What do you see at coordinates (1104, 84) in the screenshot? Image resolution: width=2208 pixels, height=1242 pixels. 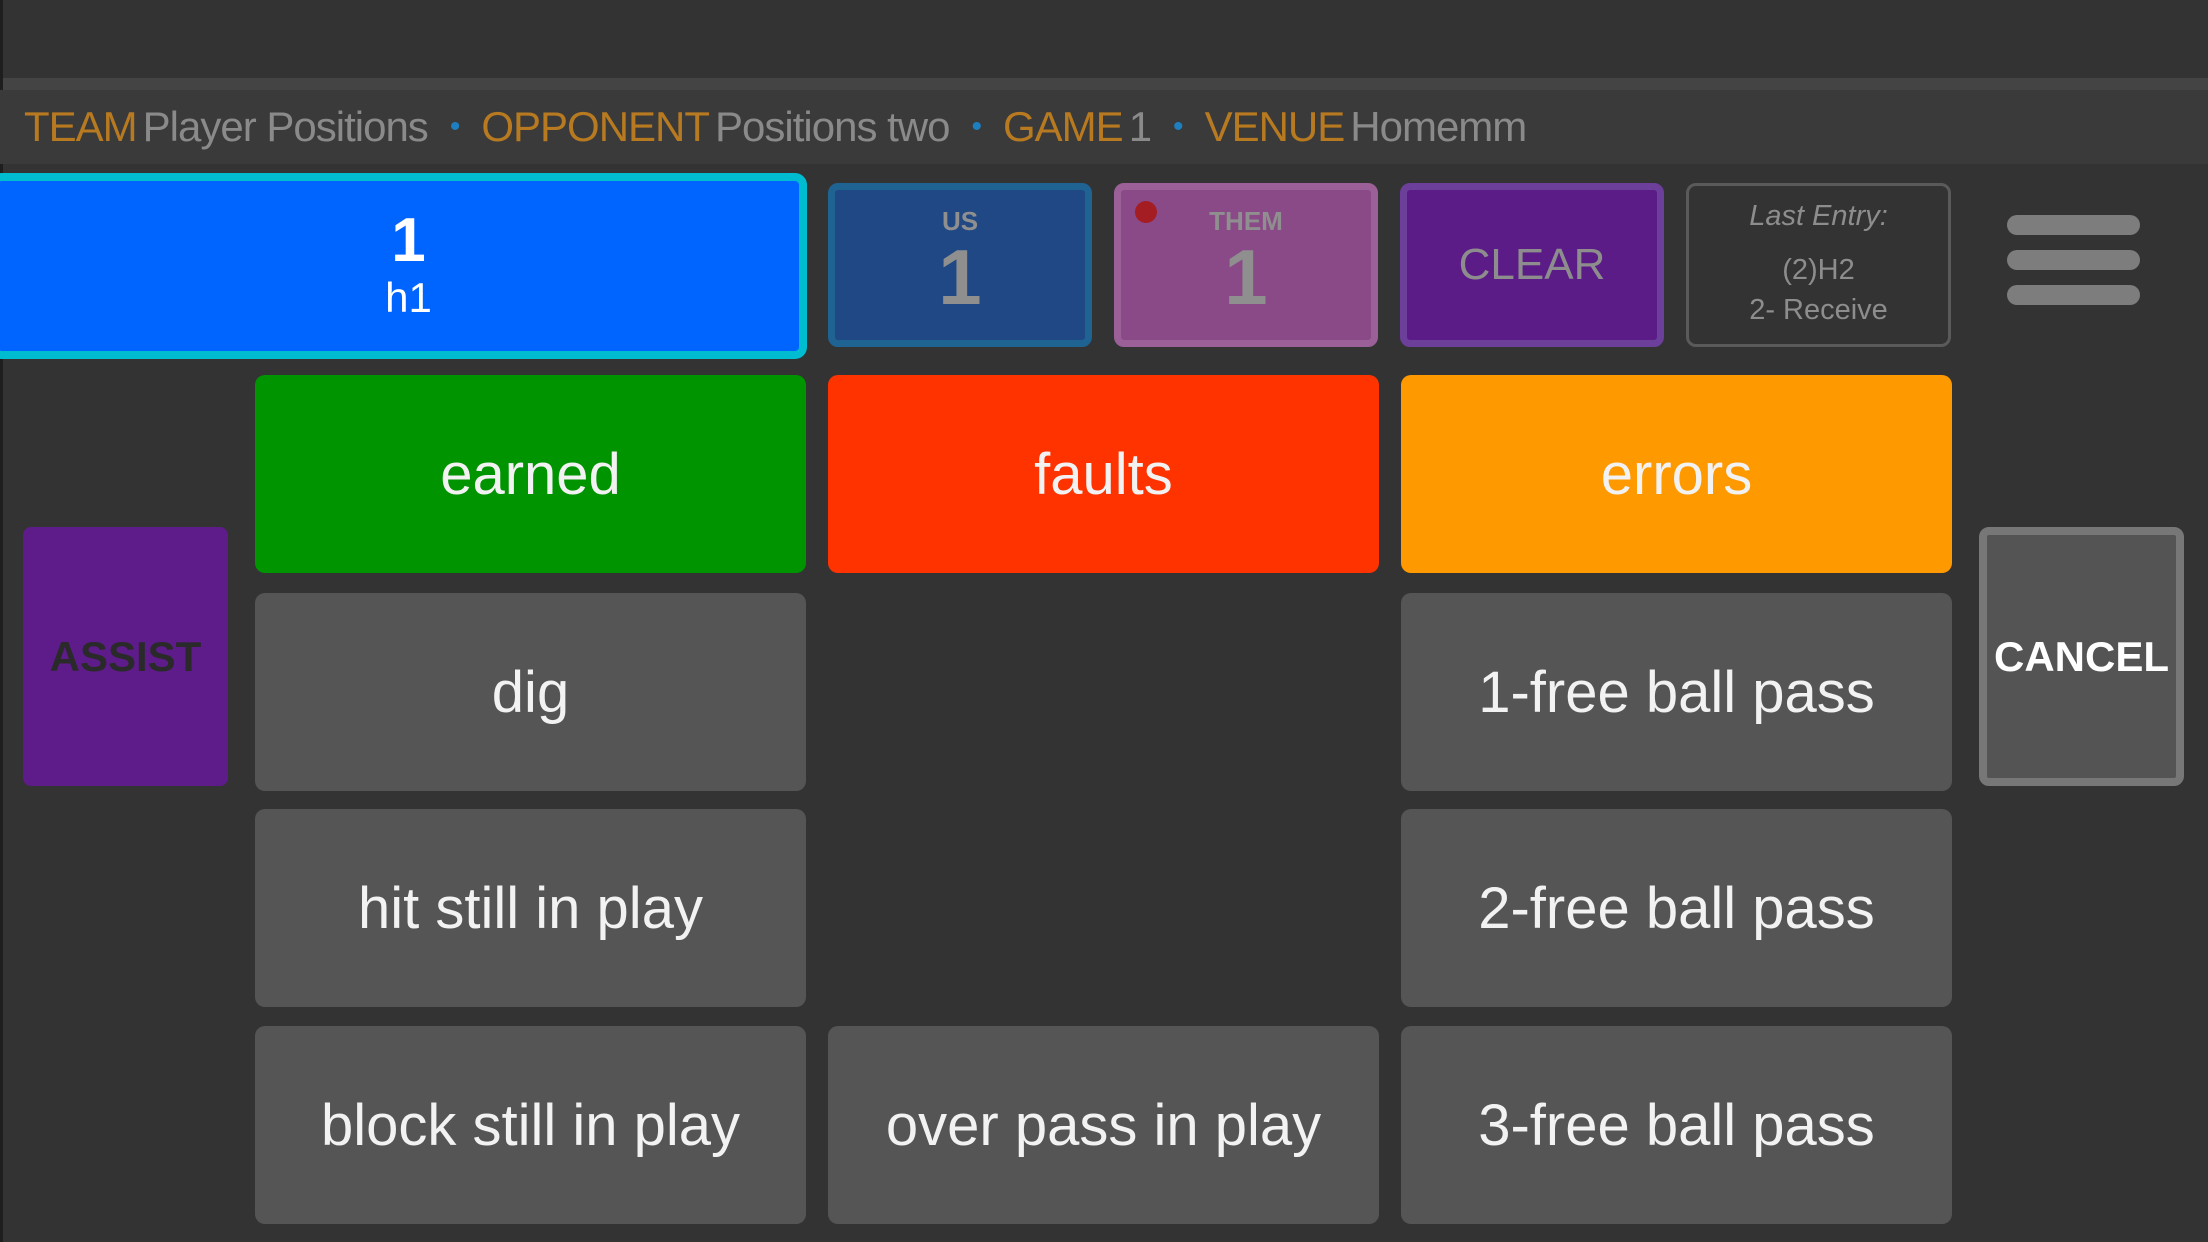 I see `top-divider` at bounding box center [1104, 84].